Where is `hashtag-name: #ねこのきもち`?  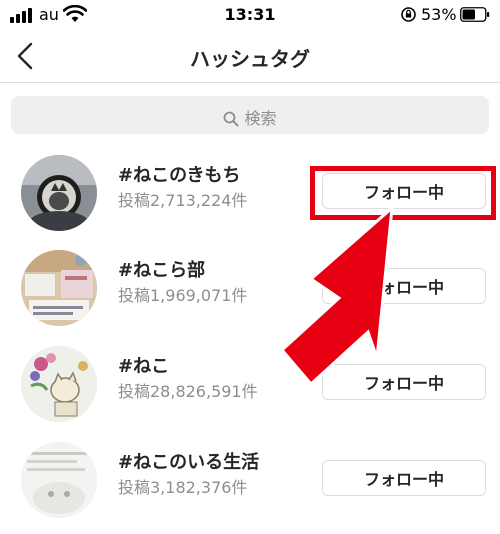
hashtag-name: #ねこのきもち is located at coordinates (179, 175).